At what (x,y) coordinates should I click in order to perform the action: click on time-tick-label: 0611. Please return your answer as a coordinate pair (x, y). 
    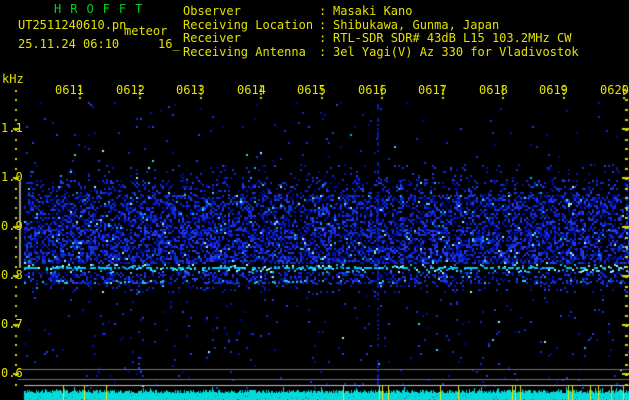
    Looking at the image, I should click on (69, 90).